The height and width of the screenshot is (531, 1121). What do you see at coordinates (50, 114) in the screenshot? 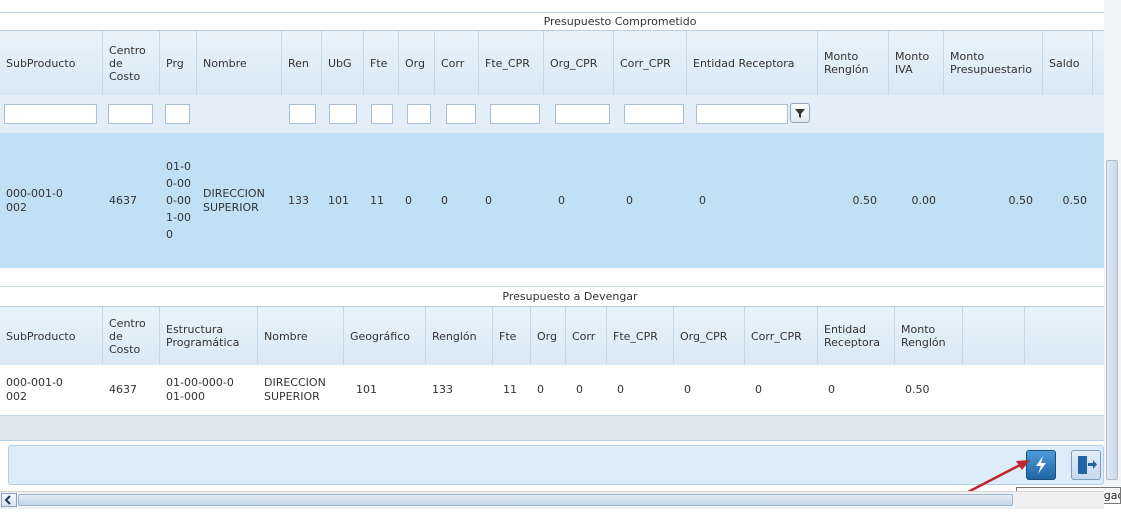
I see `filter-subproducto` at bounding box center [50, 114].